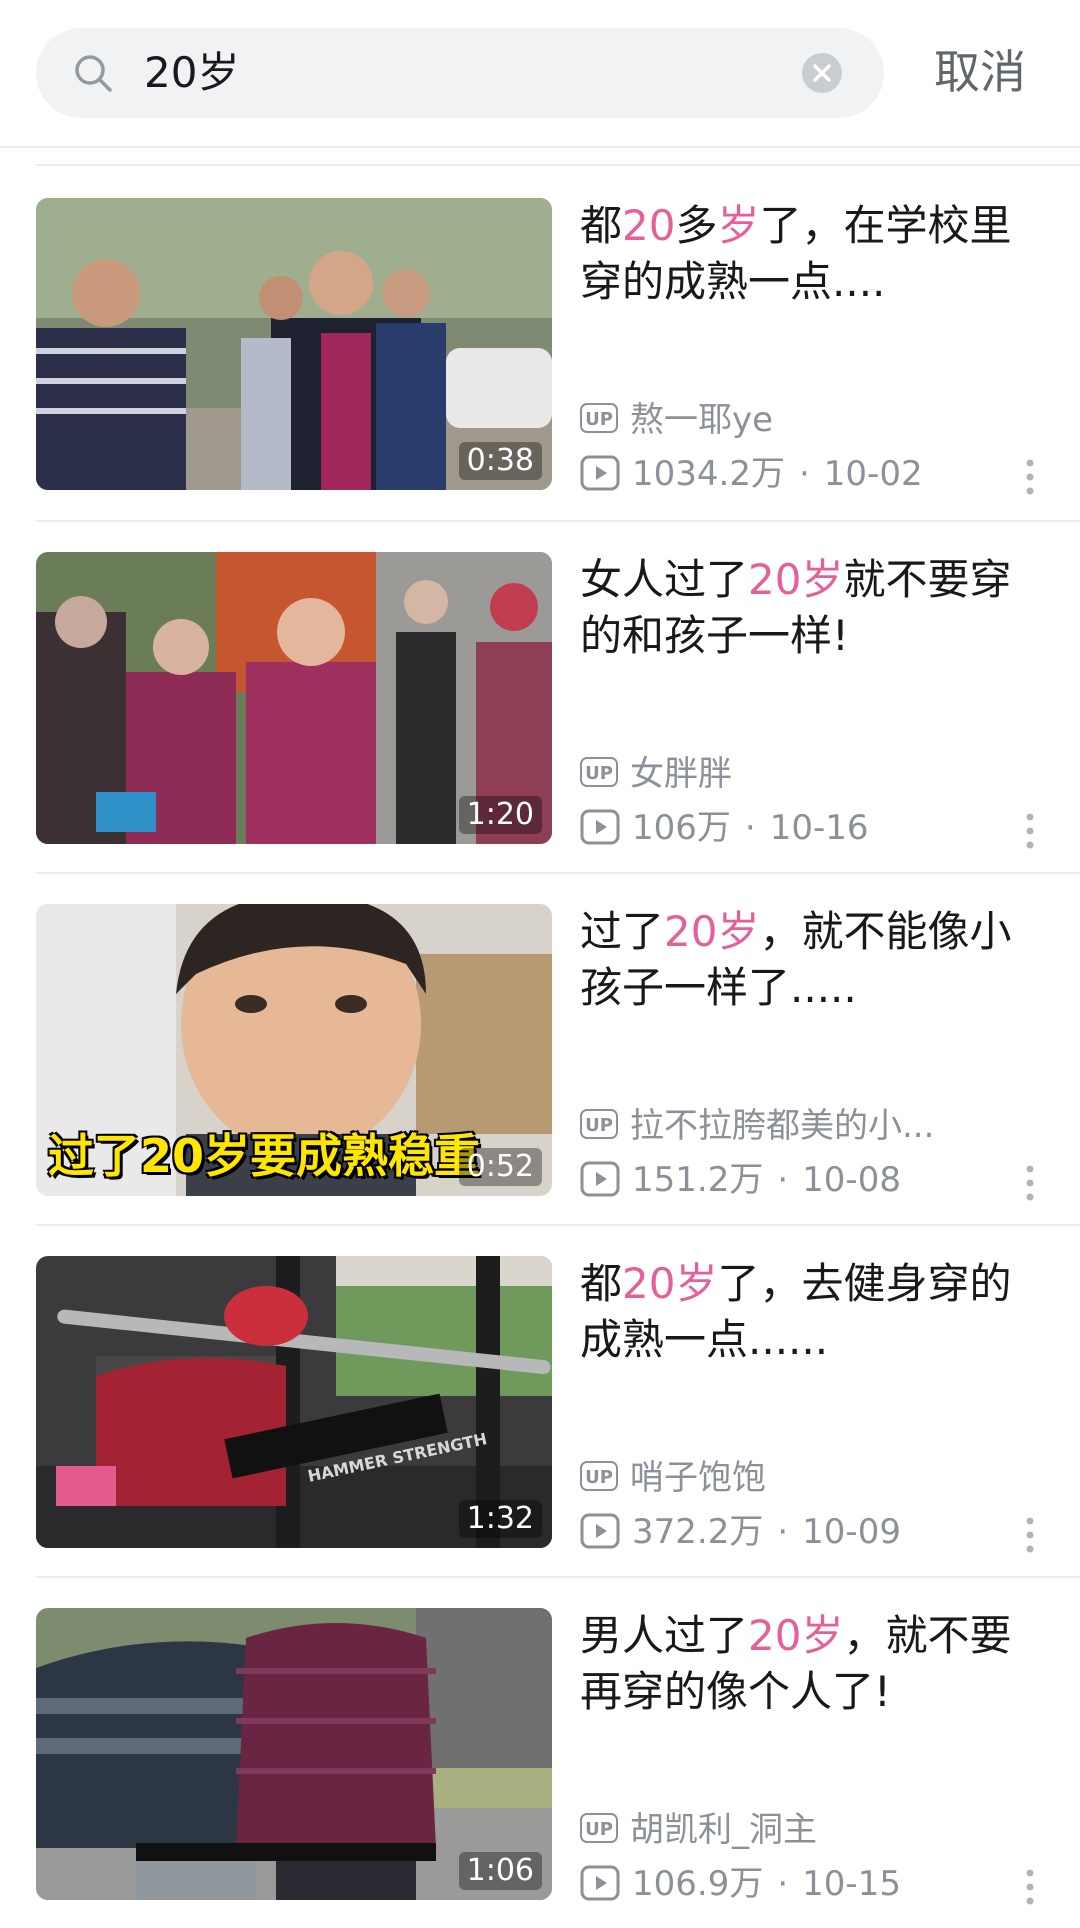 This screenshot has height=1928, width=1080. What do you see at coordinates (294, 1402) in the screenshot?
I see `video-thumbnail: HAMMER STRENGTH 1:32` at bounding box center [294, 1402].